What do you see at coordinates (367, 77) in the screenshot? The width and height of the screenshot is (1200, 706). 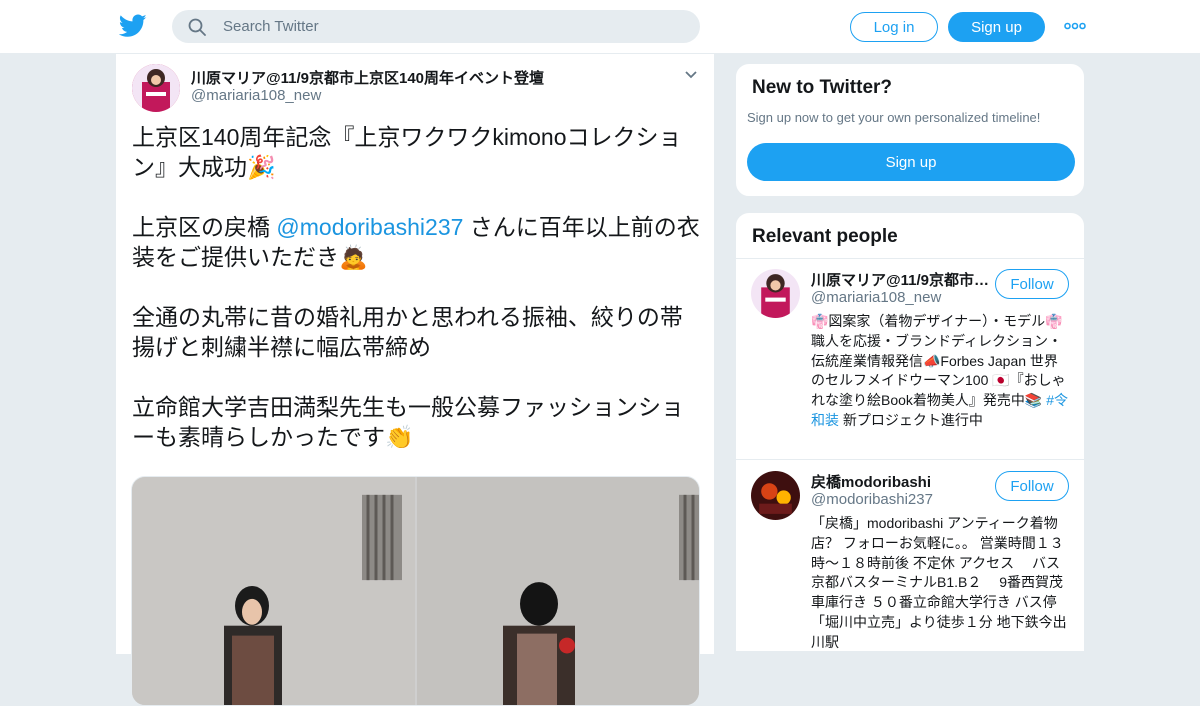 I see `author-name: 川原マリア@11/9京都市上京区140周年イベント登壇` at bounding box center [367, 77].